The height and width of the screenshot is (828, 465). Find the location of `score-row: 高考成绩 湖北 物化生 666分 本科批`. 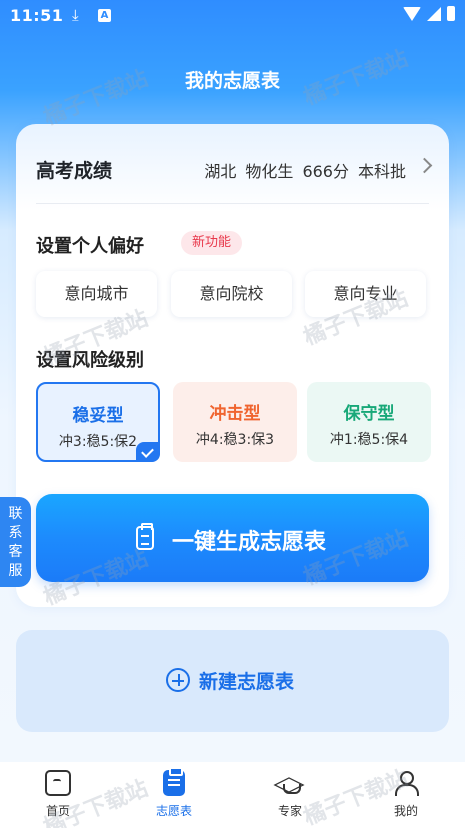

score-row: 高考成绩 湖北 物化生 666分 本科批 is located at coordinates (236, 169).